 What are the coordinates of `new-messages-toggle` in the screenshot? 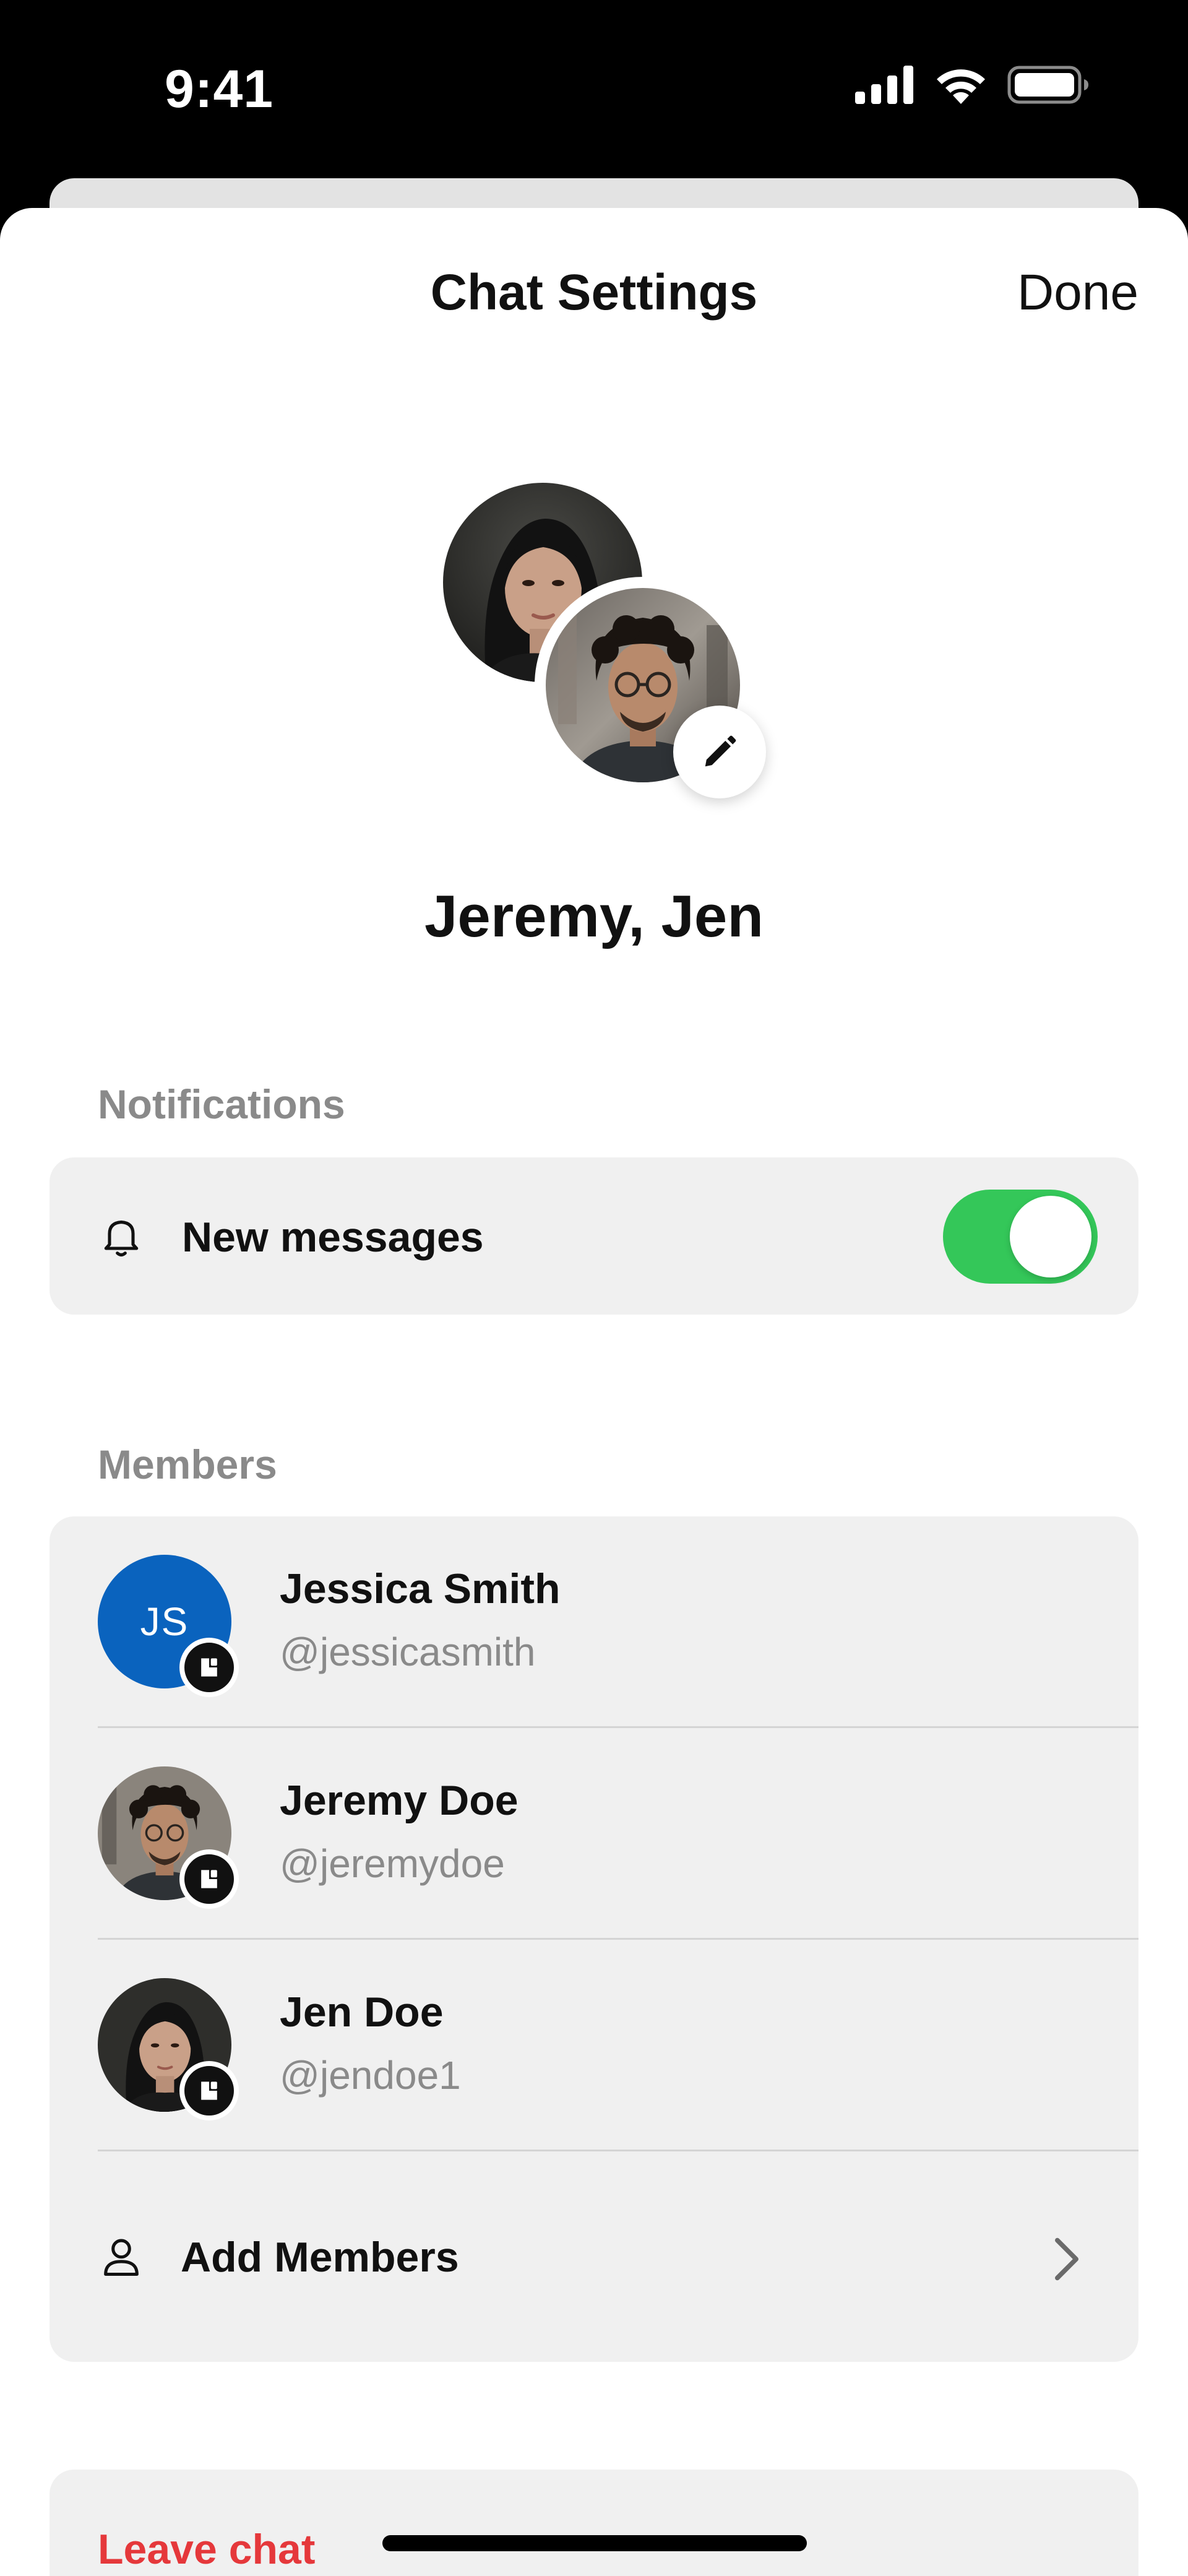 It's located at (1021, 1237).